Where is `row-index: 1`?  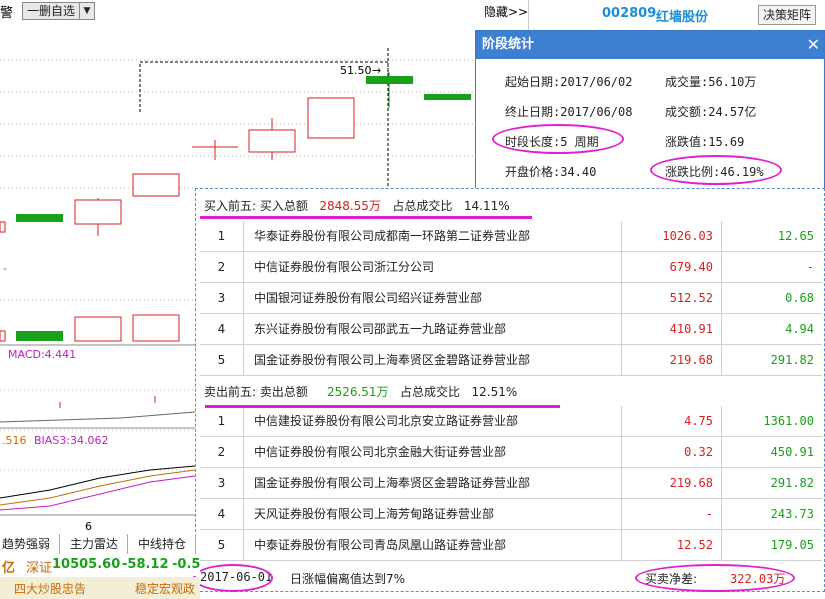
row-index: 1 is located at coordinates (222, 236).